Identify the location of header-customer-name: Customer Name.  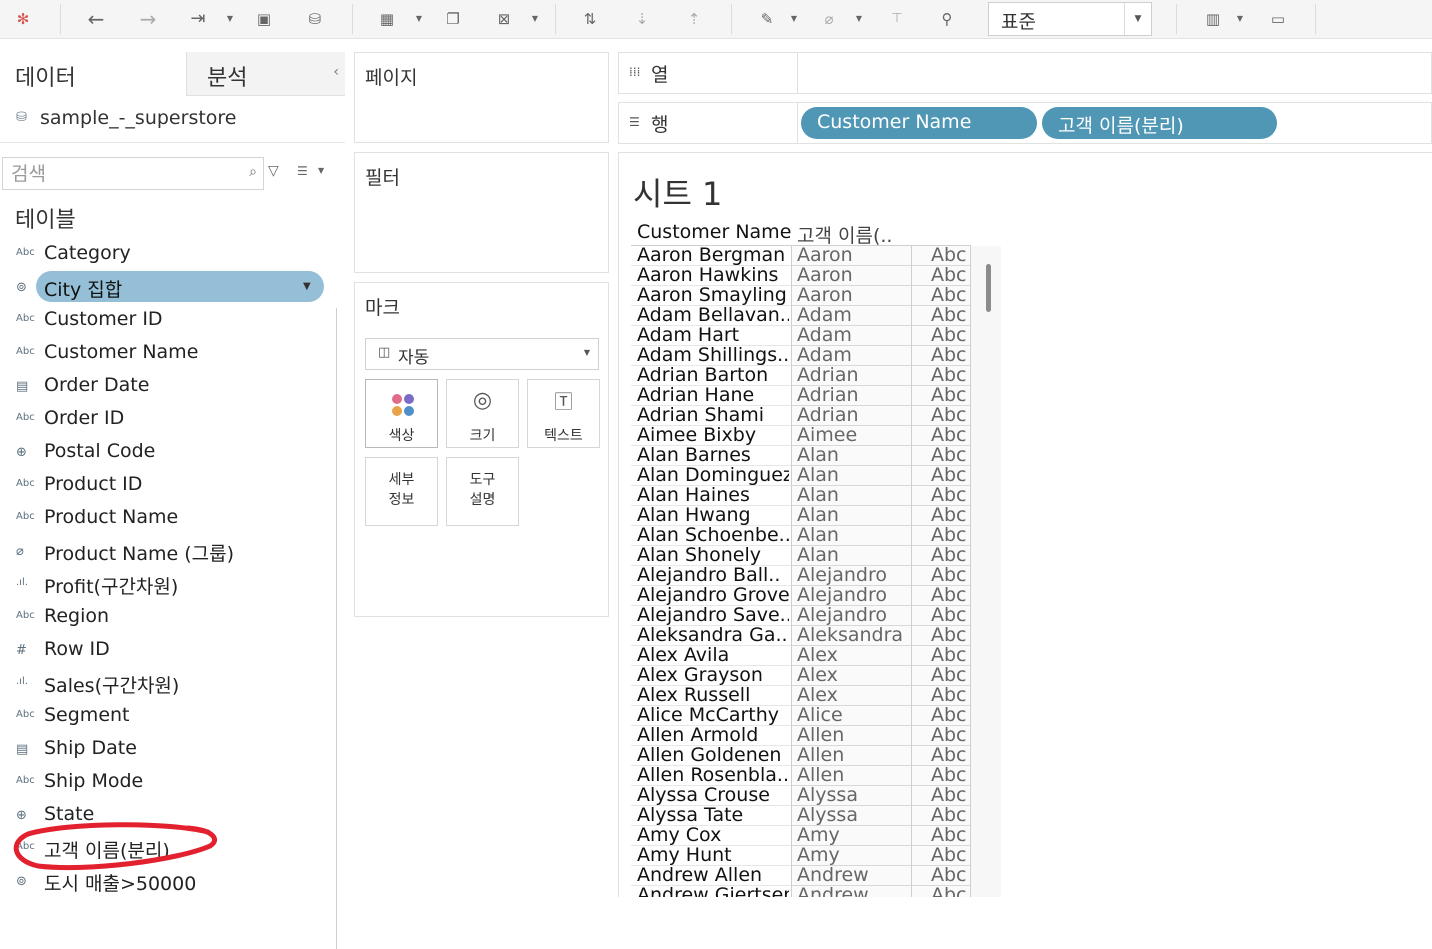
(714, 233).